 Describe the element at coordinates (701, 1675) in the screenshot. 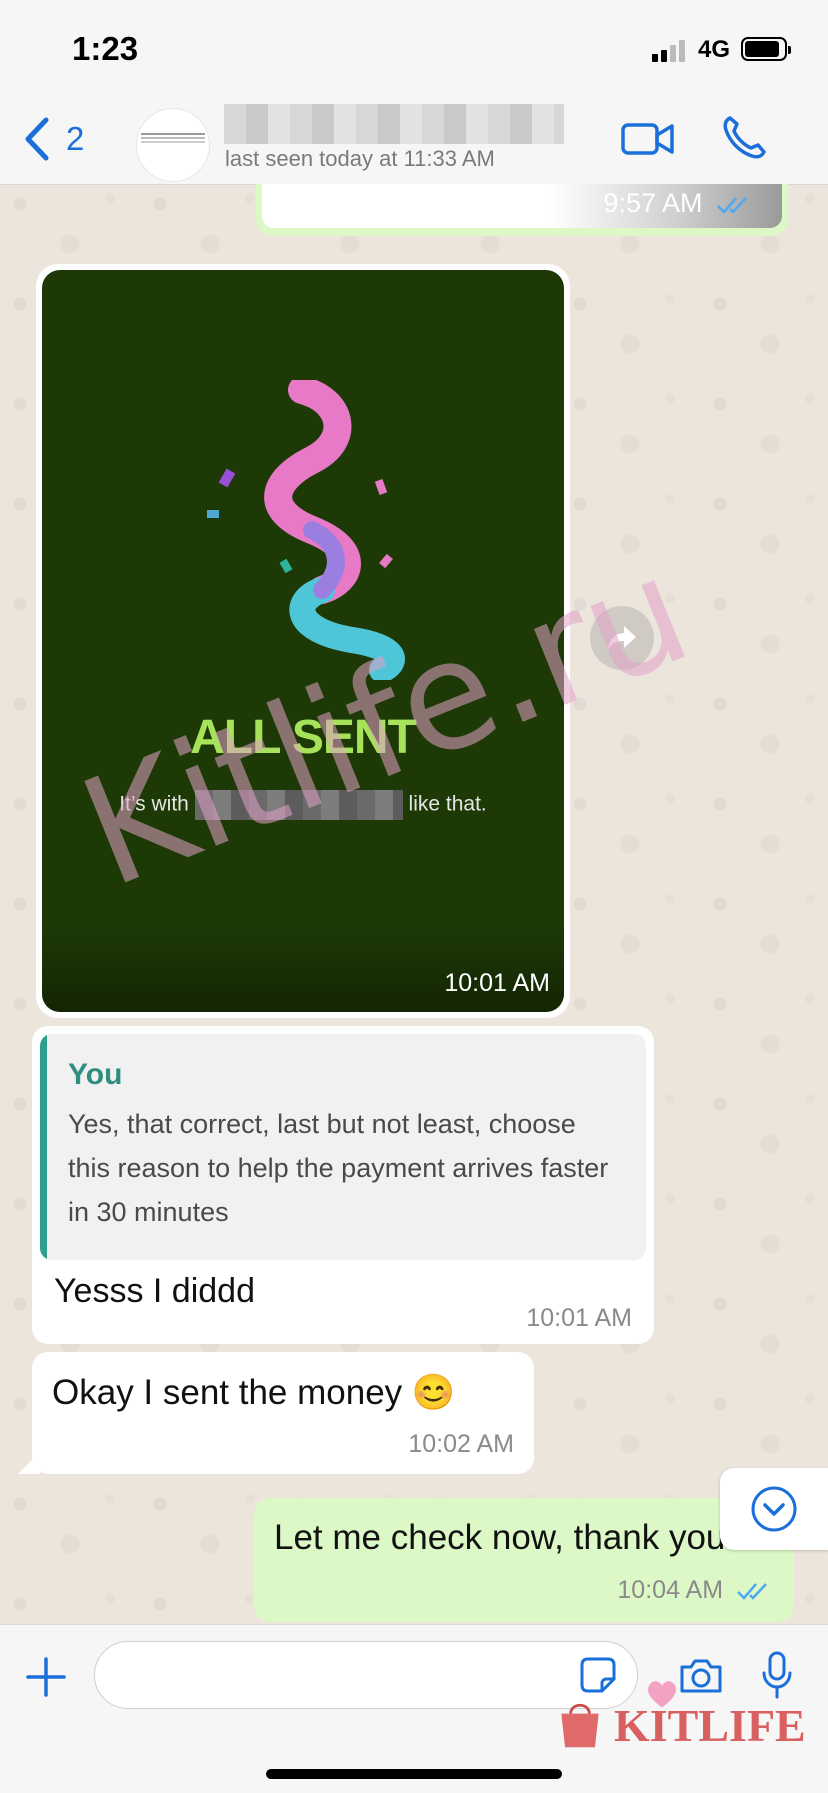

I see `camera-icon` at that location.